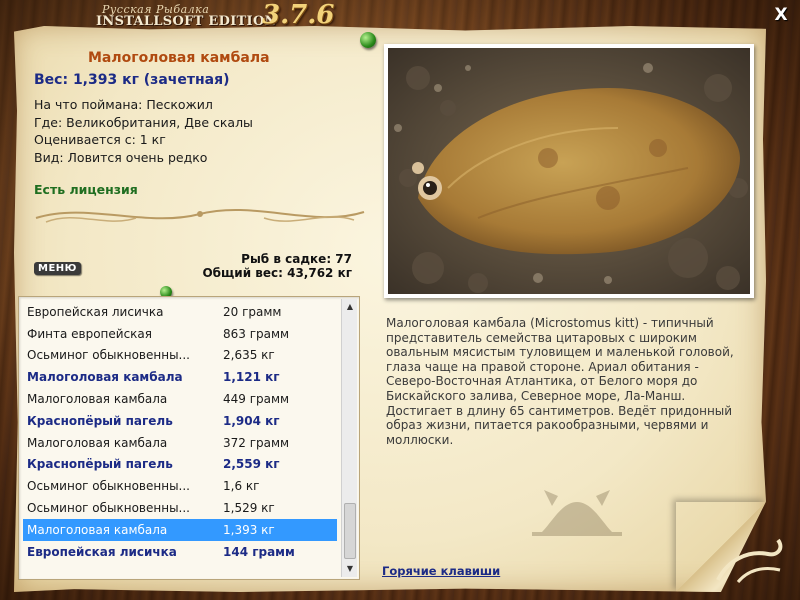 This screenshot has height=600, width=800. I want to click on flourish-divider, so click(200, 215).